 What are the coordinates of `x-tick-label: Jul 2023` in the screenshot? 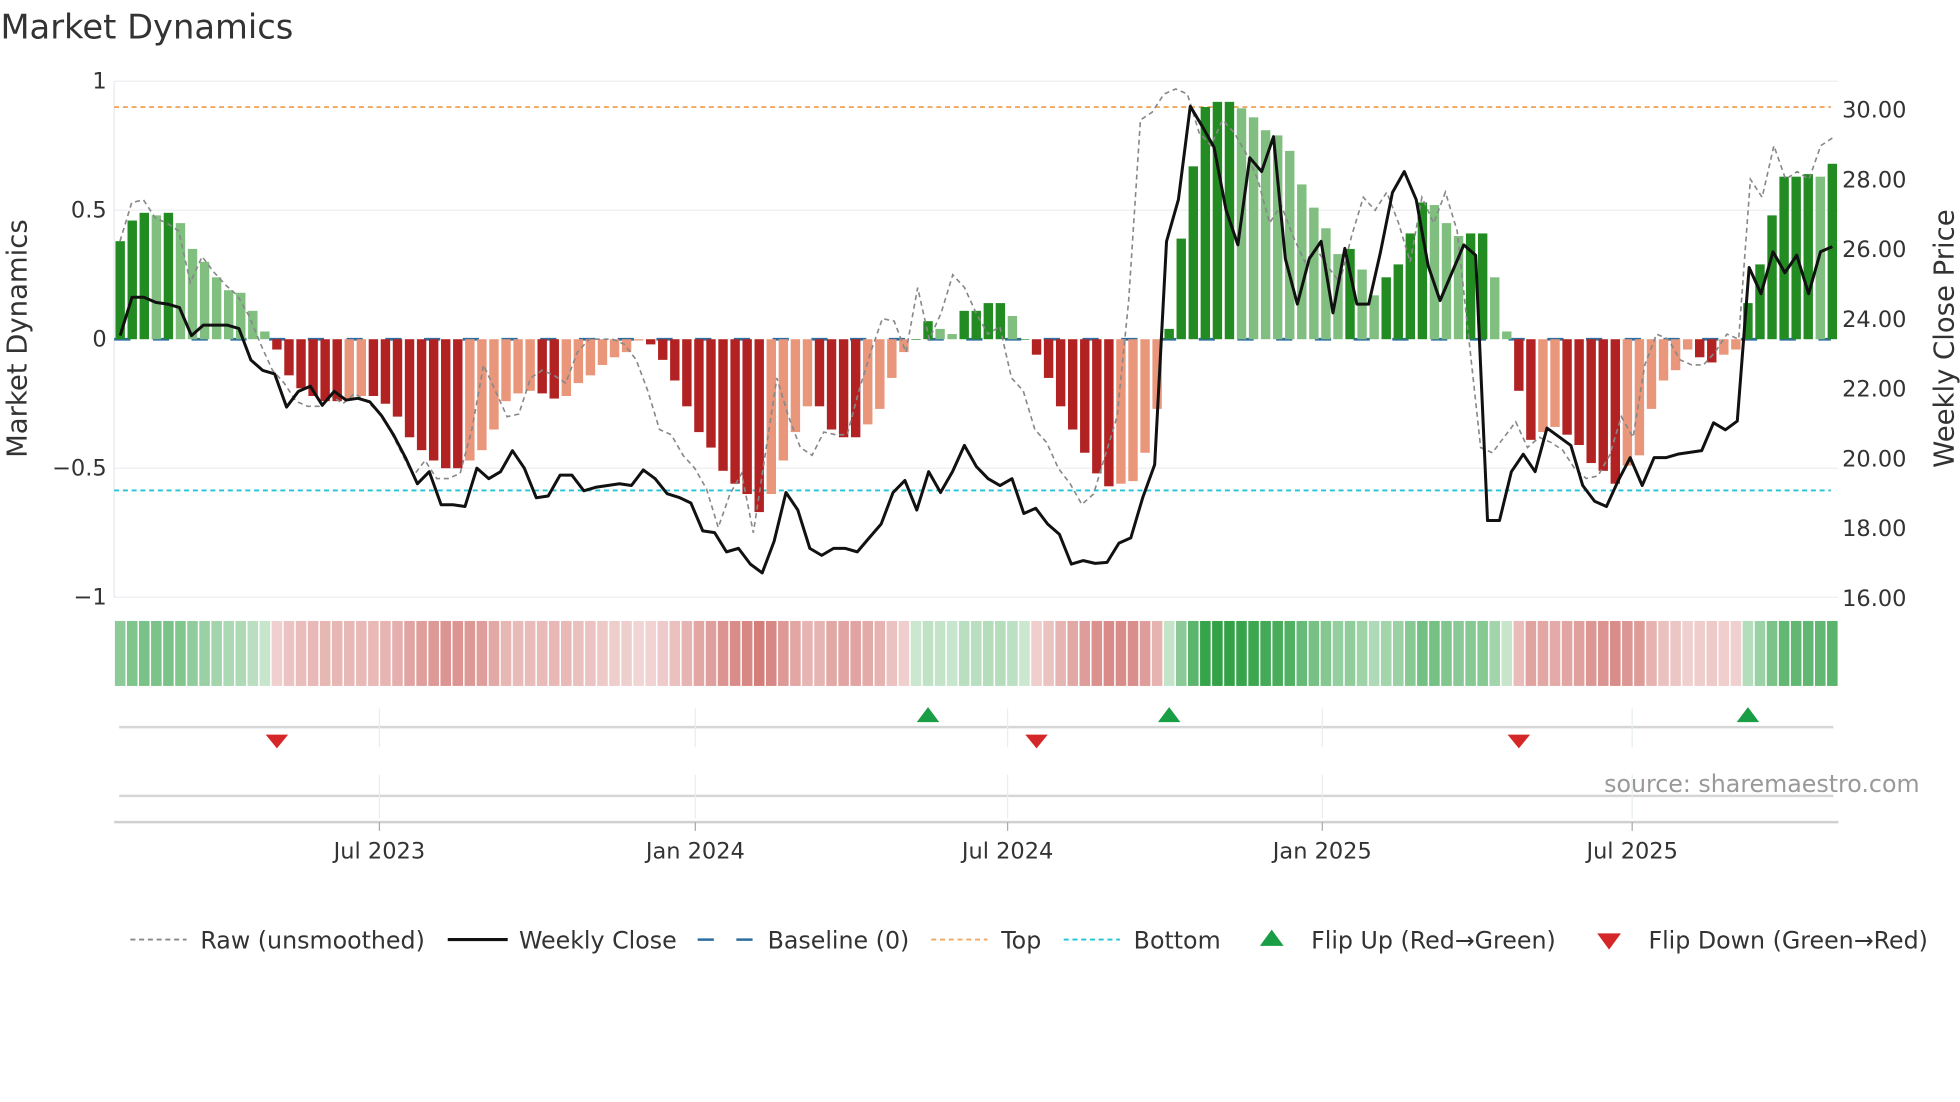 It's located at (378, 851).